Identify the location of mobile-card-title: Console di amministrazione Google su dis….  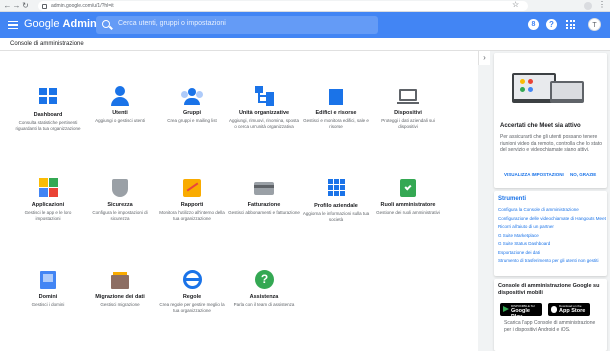
(549, 289).